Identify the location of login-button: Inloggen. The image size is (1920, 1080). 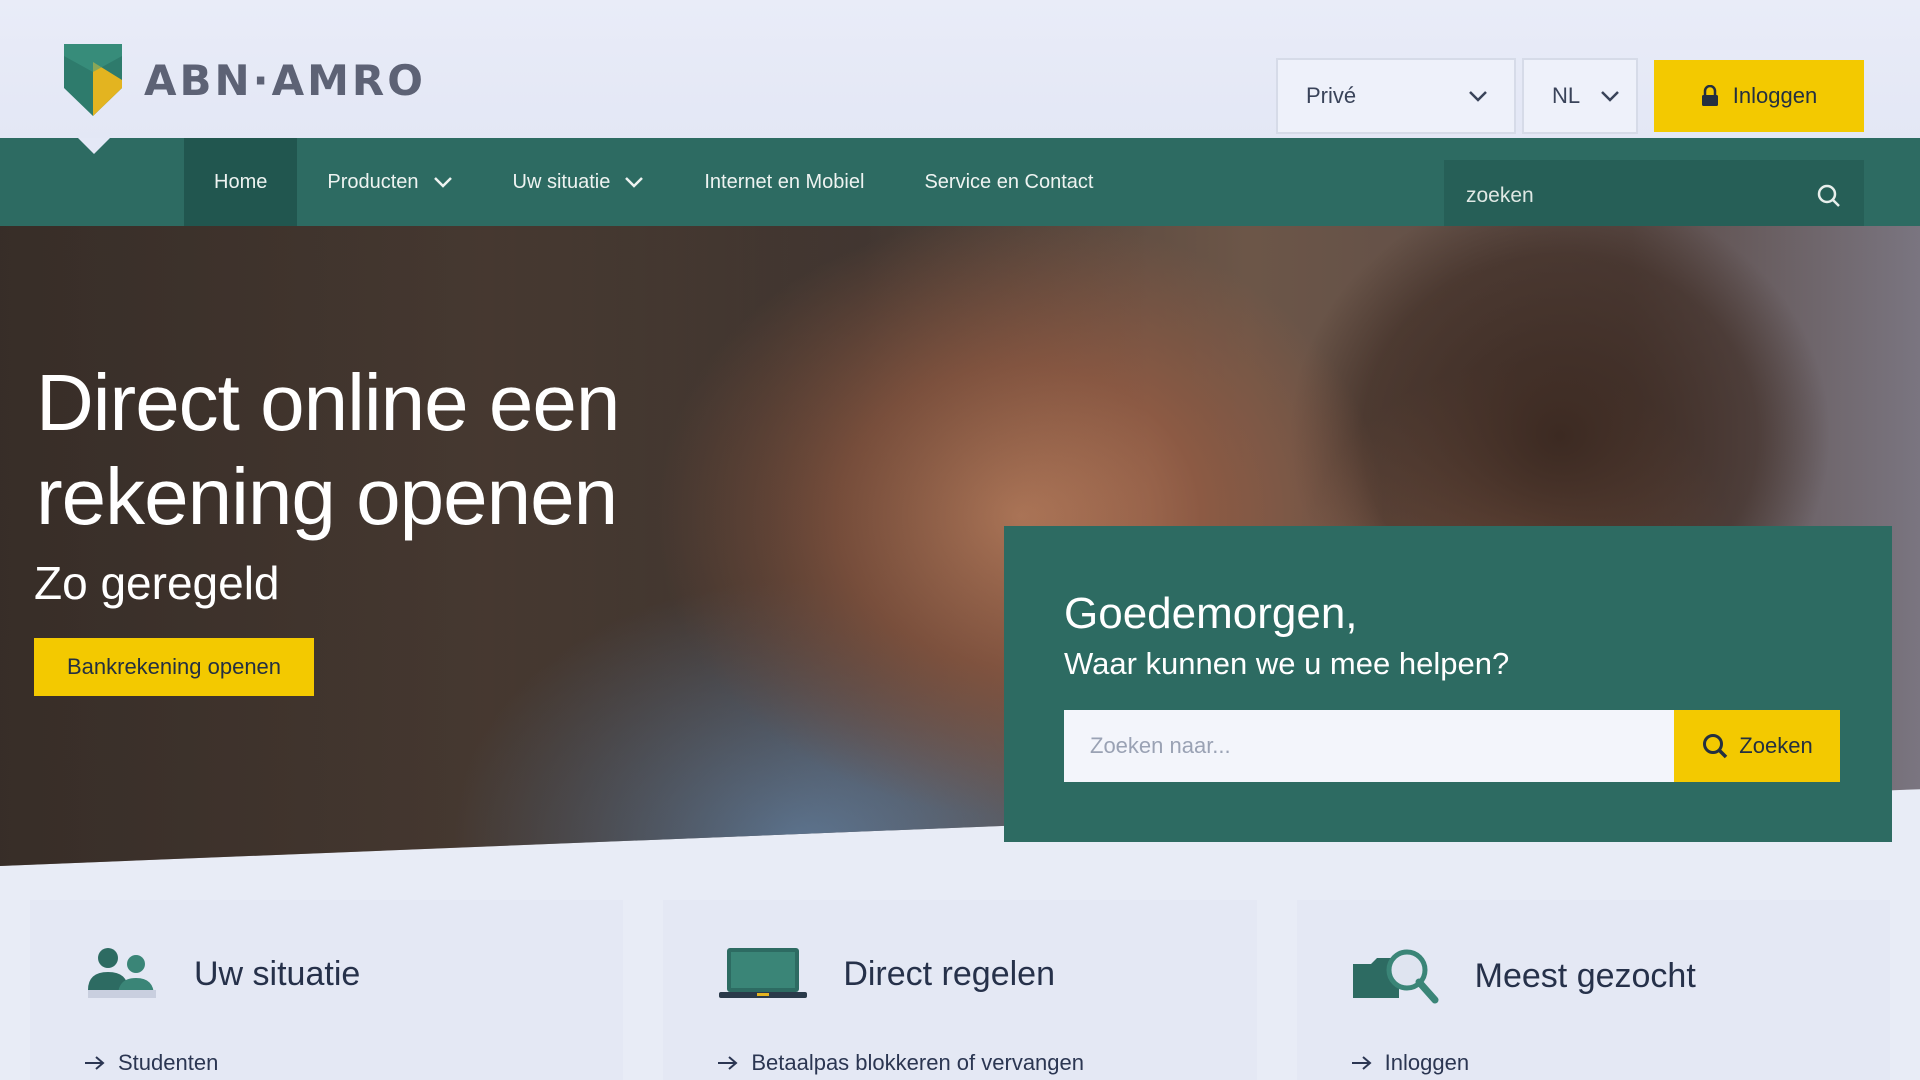
(1759, 96).